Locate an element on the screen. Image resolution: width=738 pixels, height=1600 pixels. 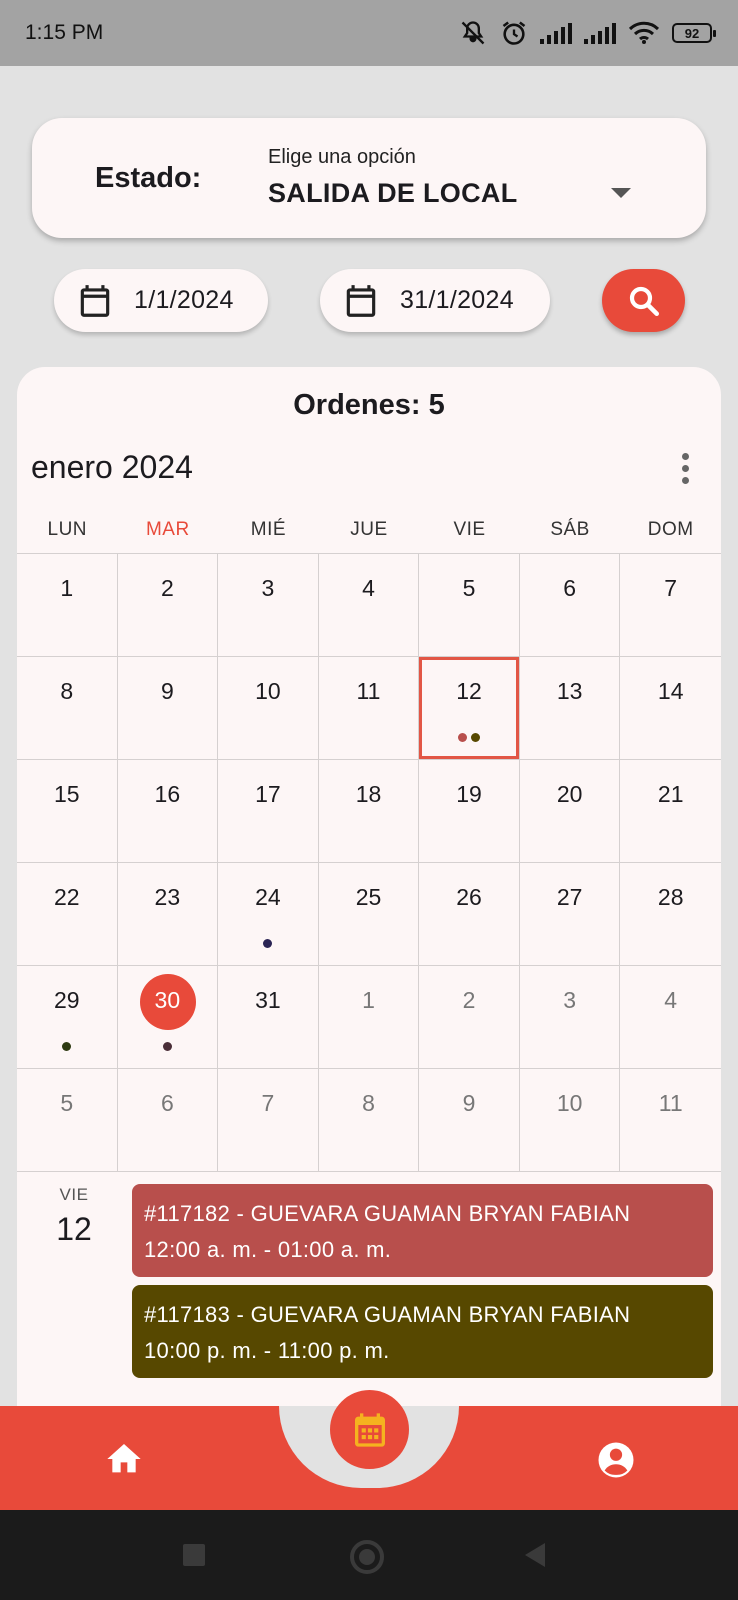
calendar-day-number: 3 is located at coordinates (570, 1000).